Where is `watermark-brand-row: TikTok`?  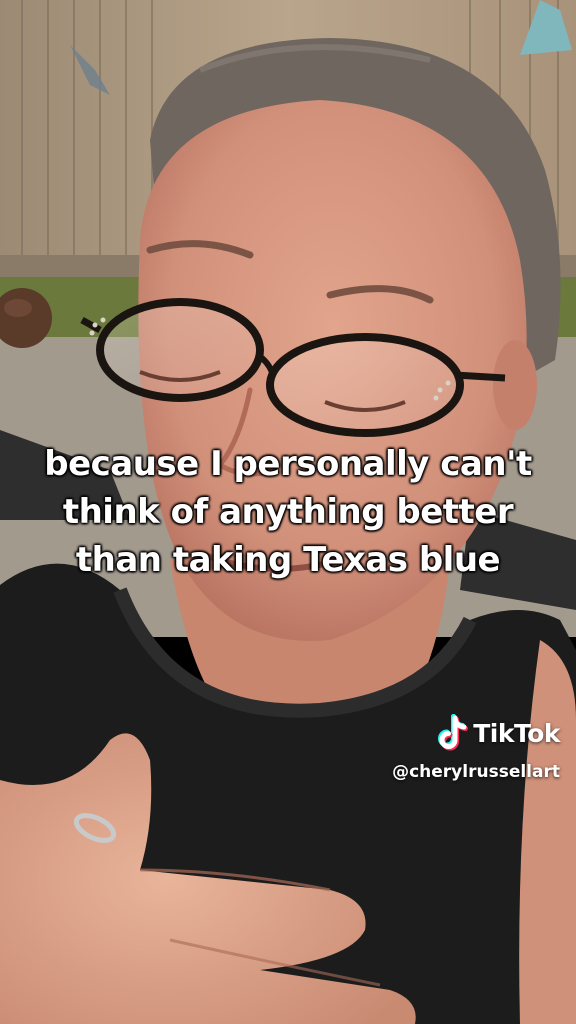 watermark-brand-row: TikTok is located at coordinates (476, 733).